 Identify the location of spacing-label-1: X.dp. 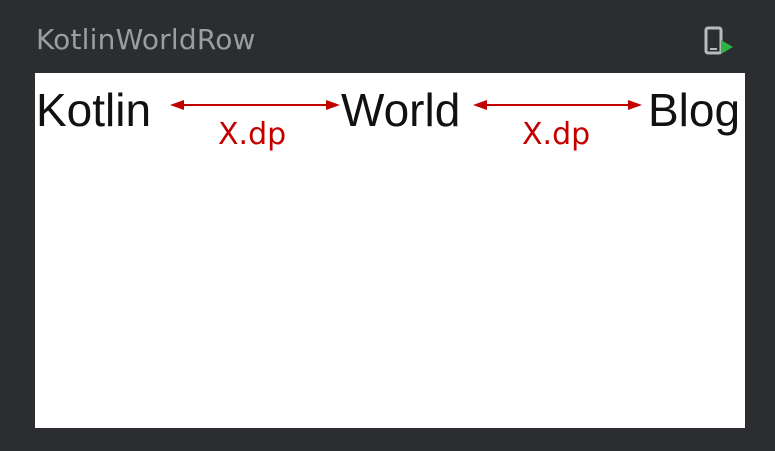
(252, 134).